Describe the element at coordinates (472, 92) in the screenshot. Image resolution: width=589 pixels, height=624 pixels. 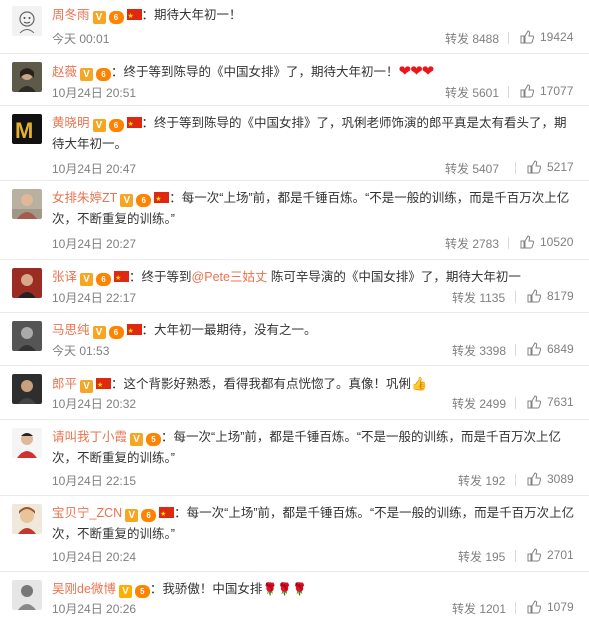
I see `repost-button: 转发 5601` at that location.